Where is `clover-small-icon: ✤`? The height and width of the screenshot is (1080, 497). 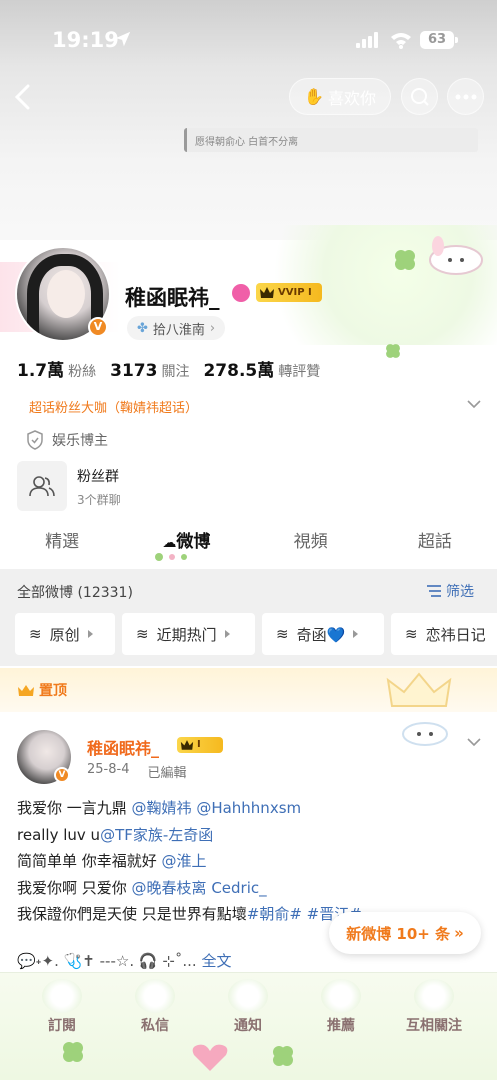
clover-small-icon: ✤ is located at coordinates (142, 328).